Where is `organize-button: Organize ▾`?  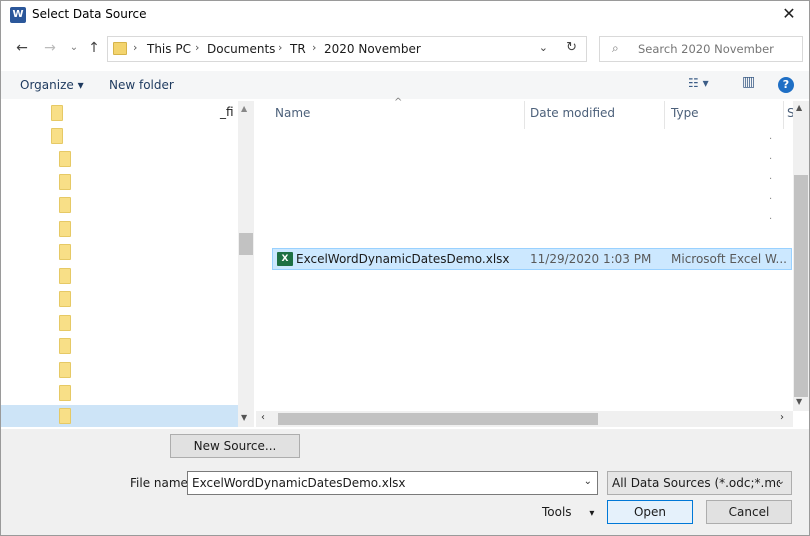 organize-button: Organize ▾ is located at coordinates (52, 85).